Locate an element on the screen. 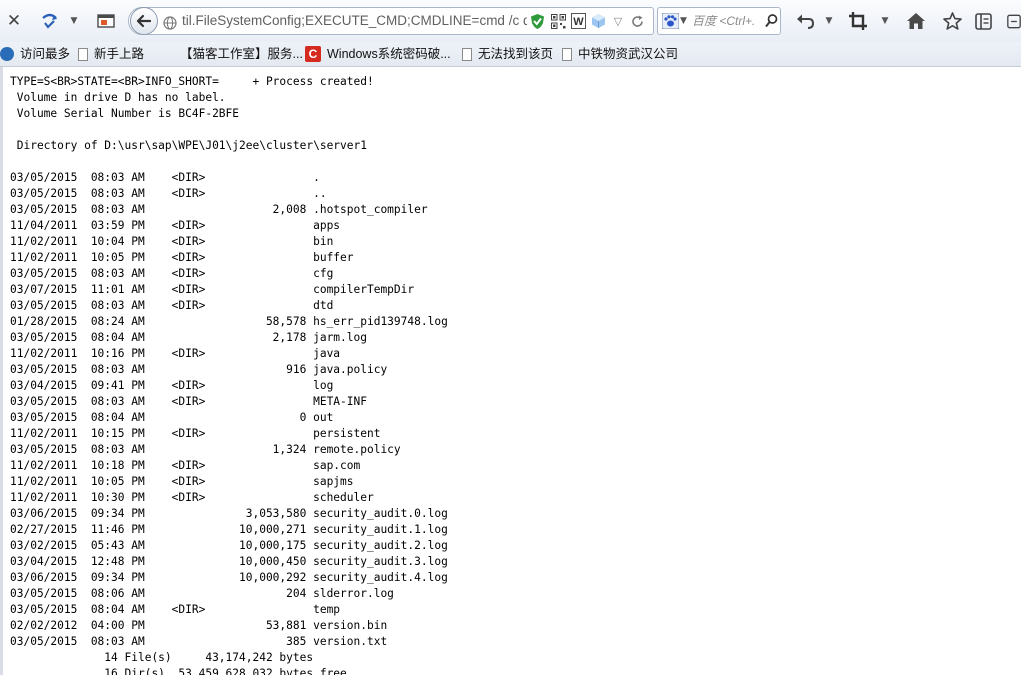 This screenshot has width=1021, height=675. gear-folder-icon is located at coordinates (7, 54).